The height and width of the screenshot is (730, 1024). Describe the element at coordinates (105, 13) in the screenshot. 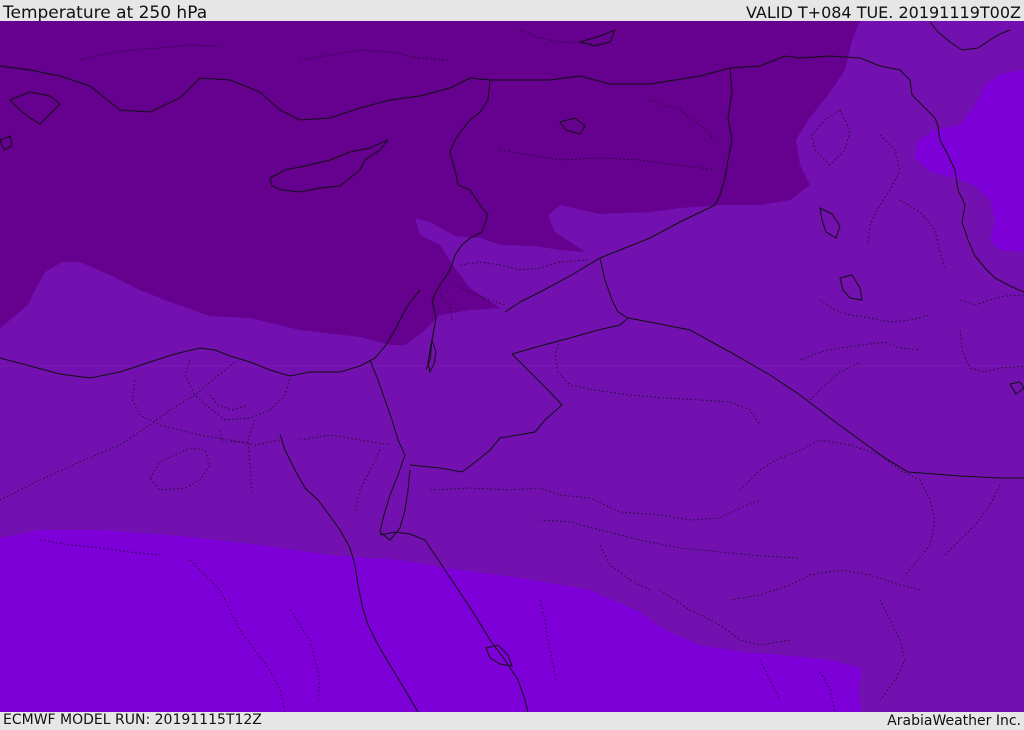

I see `map-title: Temperature at 250 hPa` at that location.